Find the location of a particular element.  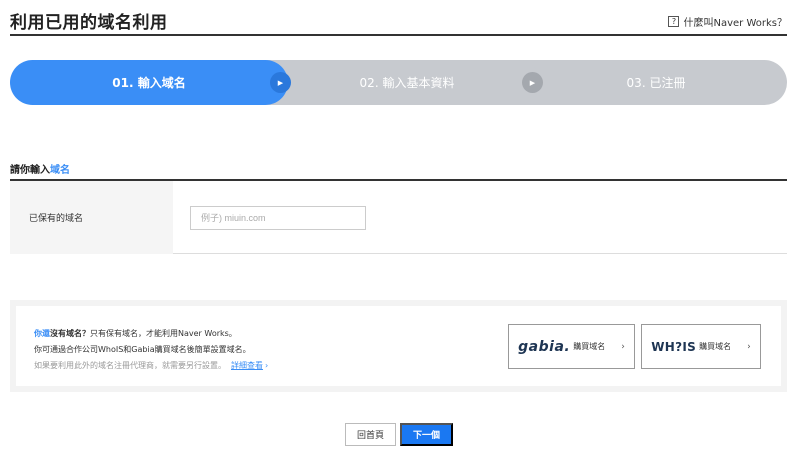

next-button: 下一個 is located at coordinates (426, 434).